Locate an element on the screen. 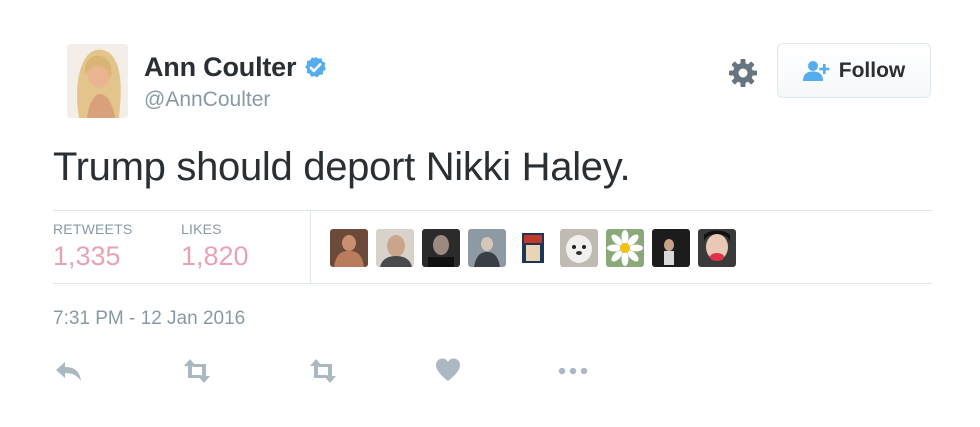 The height and width of the screenshot is (427, 980). follow-button: Follow is located at coordinates (854, 70).